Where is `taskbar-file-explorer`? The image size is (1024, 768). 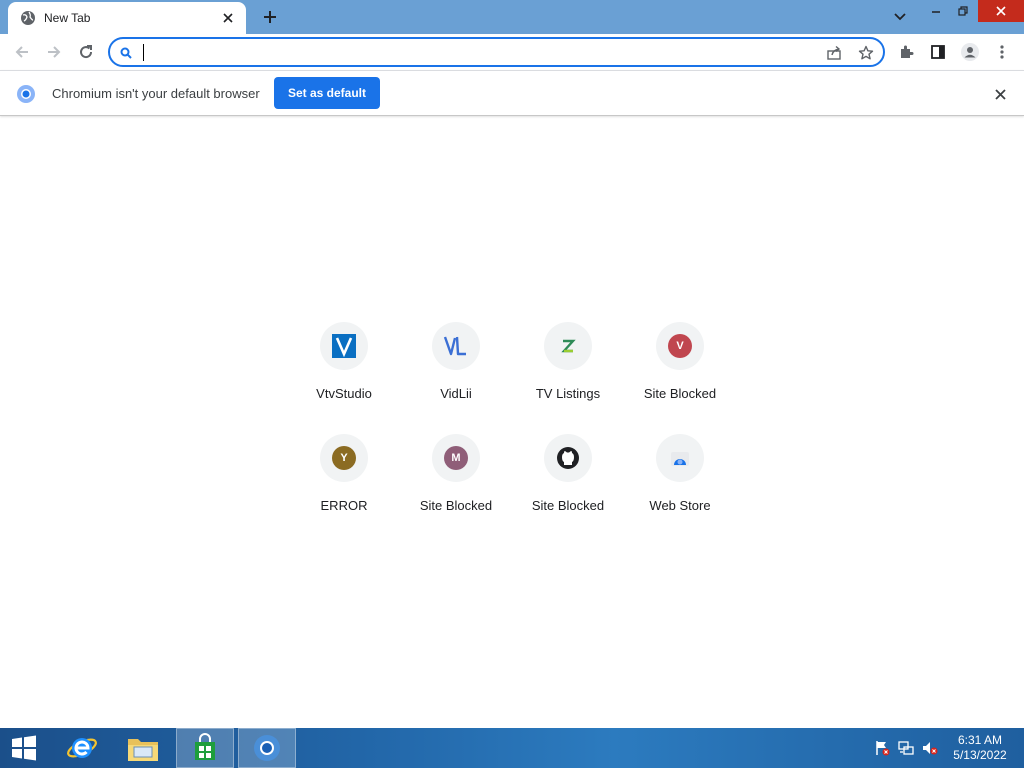
taskbar-file-explorer is located at coordinates (143, 748).